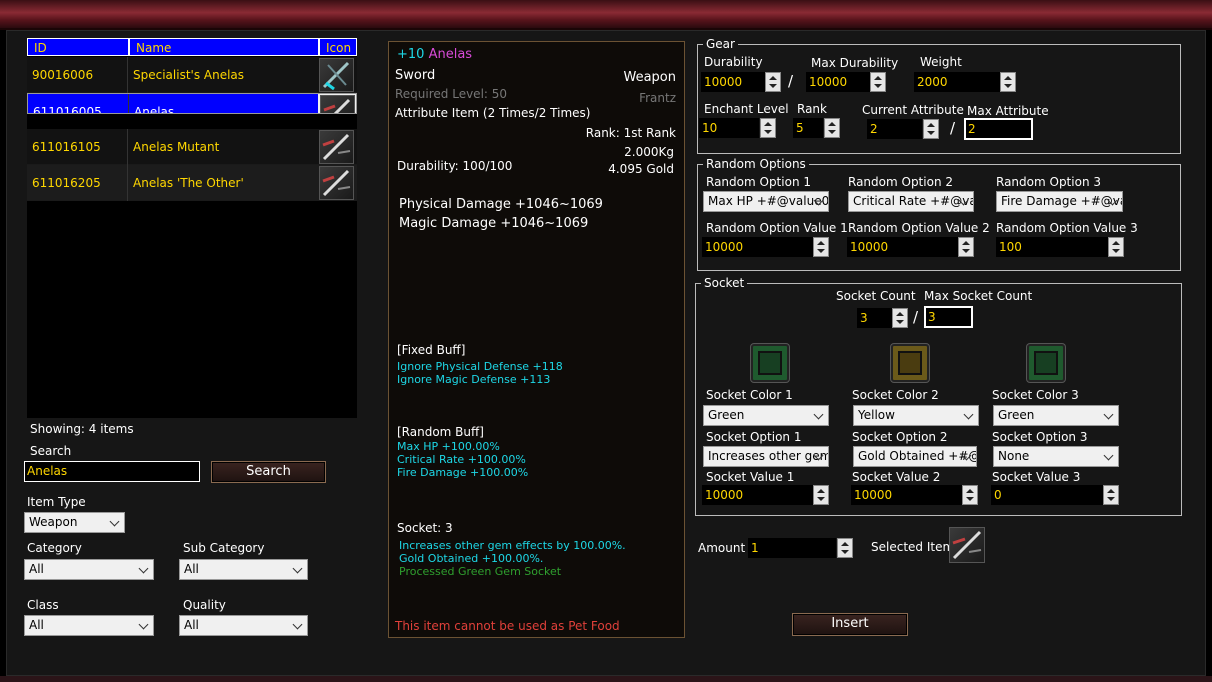 This screenshot has width=1212, height=682. Describe the element at coordinates (440, 432) in the screenshot. I see `random-buff-title: [Random Buff]` at that location.